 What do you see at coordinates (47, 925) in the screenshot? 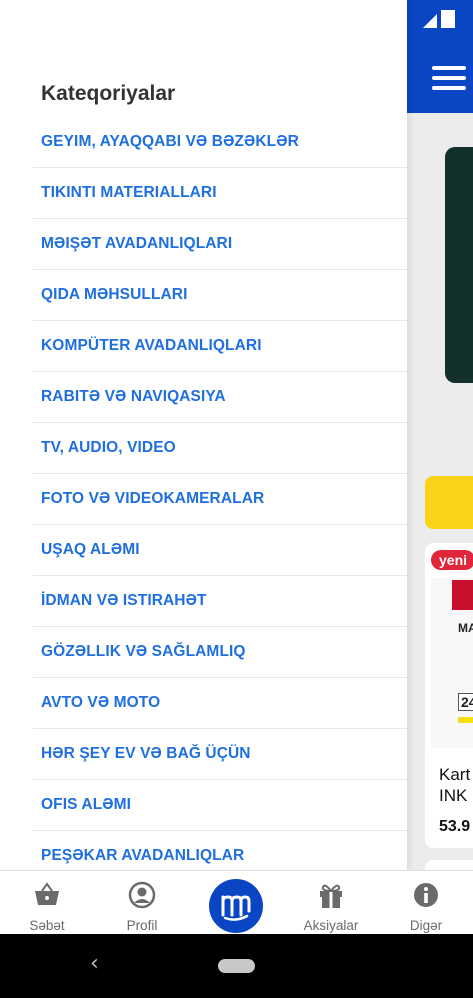
I see `nav-cart-label: Səbət` at bounding box center [47, 925].